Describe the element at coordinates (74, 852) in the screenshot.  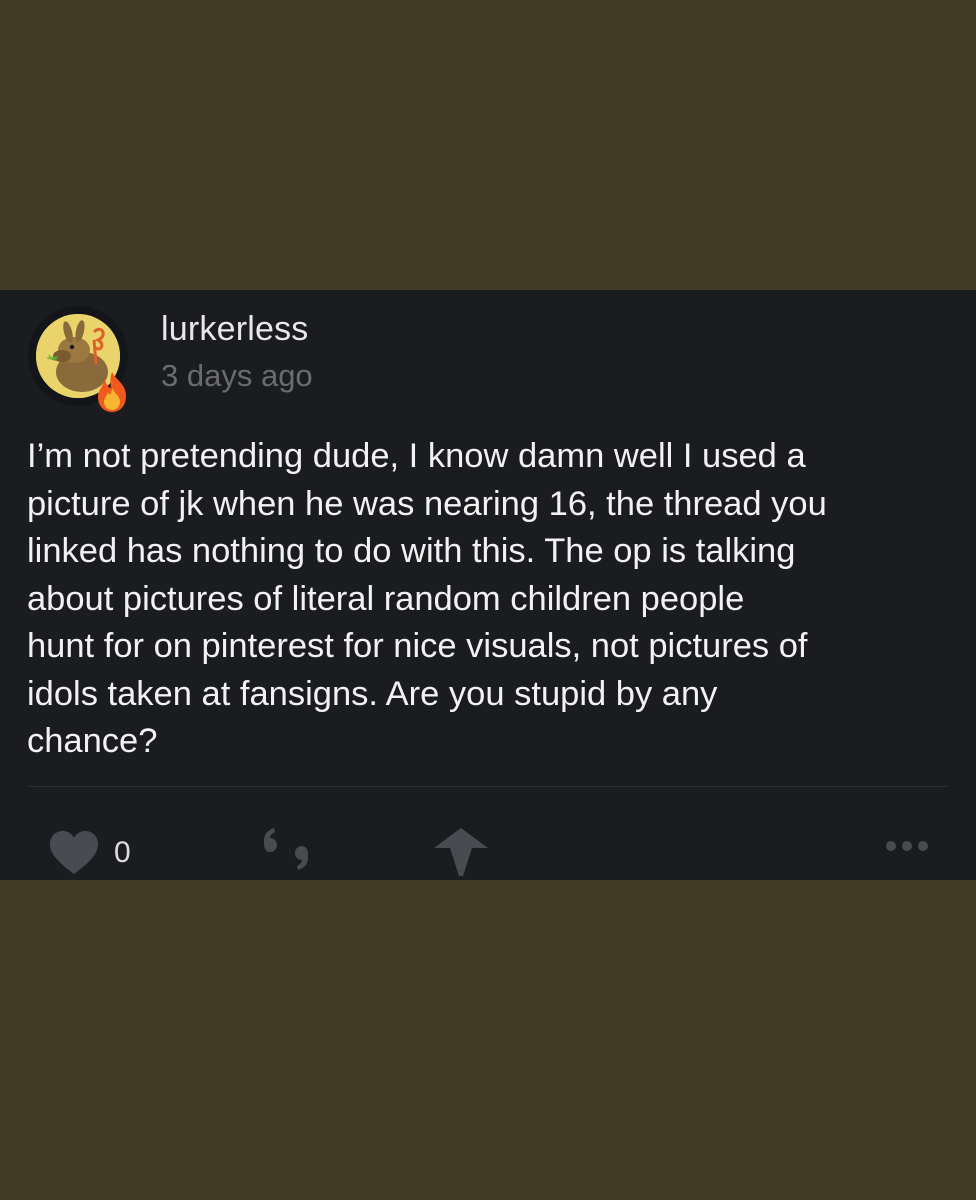
I see `heart-icon` at that location.